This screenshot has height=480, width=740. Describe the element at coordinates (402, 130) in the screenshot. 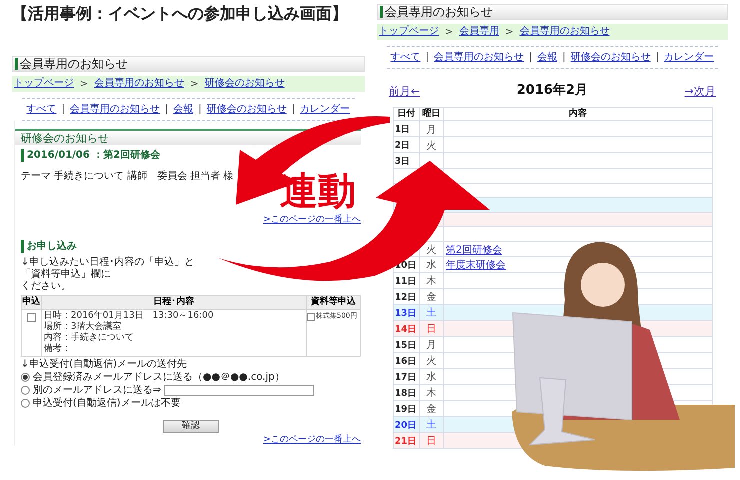

I see `table-cell: 1日` at that location.